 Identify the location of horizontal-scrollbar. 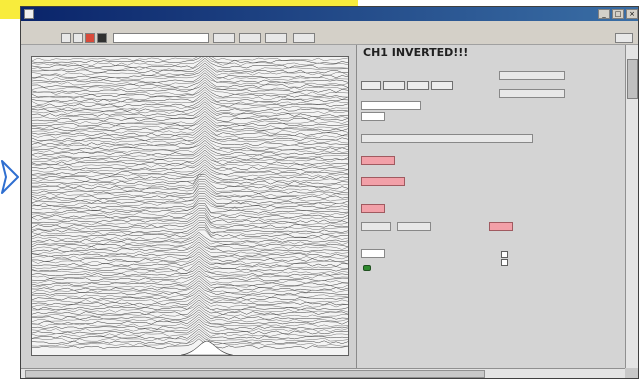
(323, 373).